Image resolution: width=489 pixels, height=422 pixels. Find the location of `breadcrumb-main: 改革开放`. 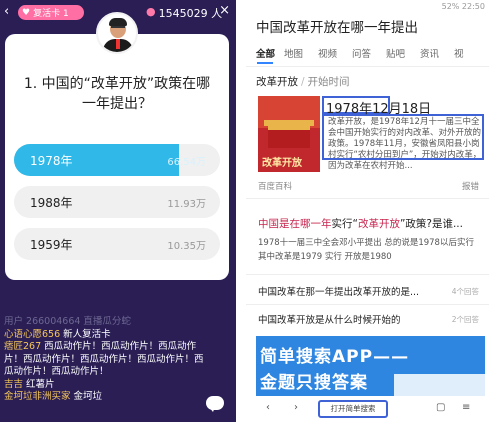

breadcrumb-main: 改革开放 is located at coordinates (277, 82).